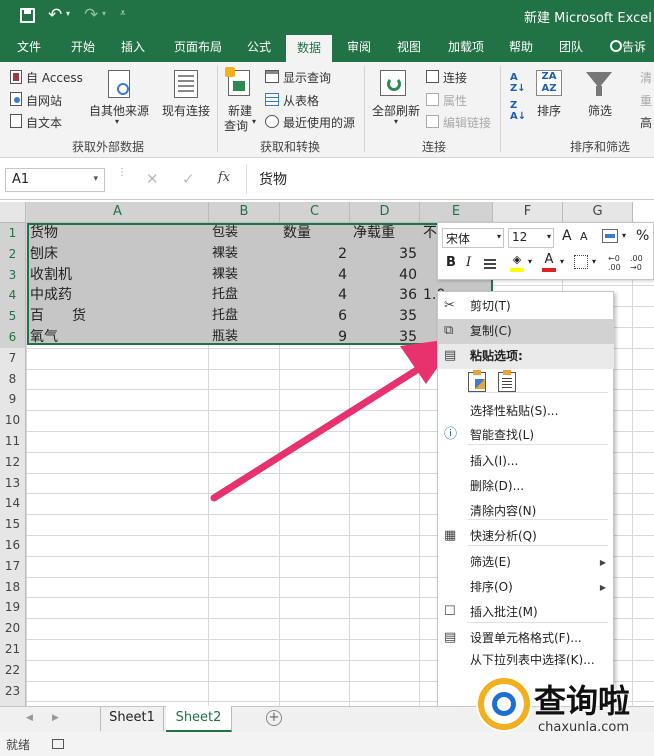 This screenshot has width=654, height=756. What do you see at coordinates (530, 261) in the screenshot?
I see `fill-color-dropdown-icon: ▾` at bounding box center [530, 261].